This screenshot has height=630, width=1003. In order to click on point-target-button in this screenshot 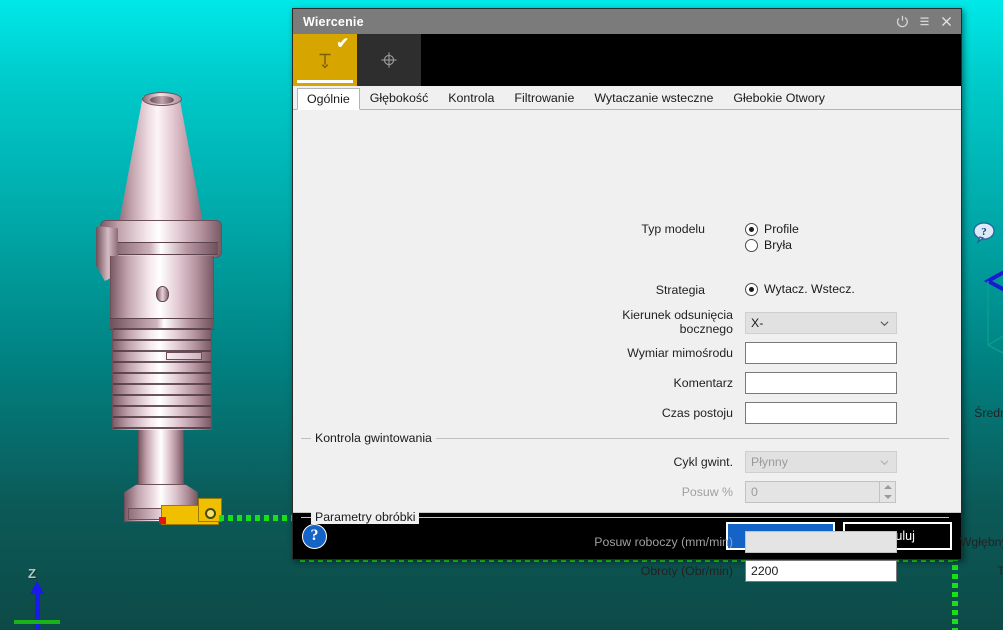, I will do `click(389, 60)`.